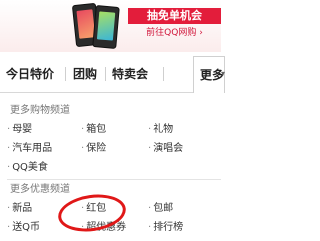  Describe the element at coordinates (30, 74) in the screenshot. I see `nav-item-today-deals: 今日特价` at that location.